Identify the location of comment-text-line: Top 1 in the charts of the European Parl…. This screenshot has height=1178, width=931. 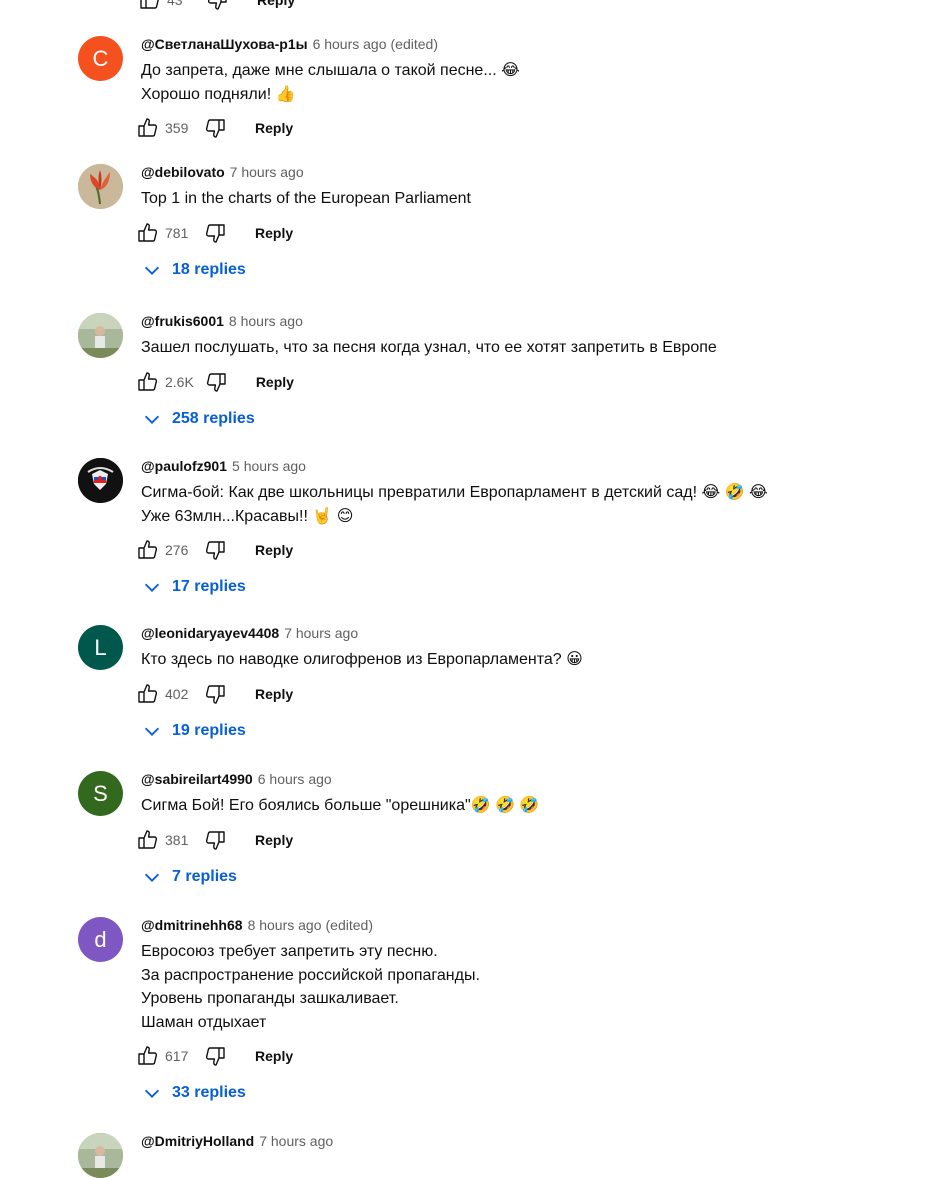
(306, 198).